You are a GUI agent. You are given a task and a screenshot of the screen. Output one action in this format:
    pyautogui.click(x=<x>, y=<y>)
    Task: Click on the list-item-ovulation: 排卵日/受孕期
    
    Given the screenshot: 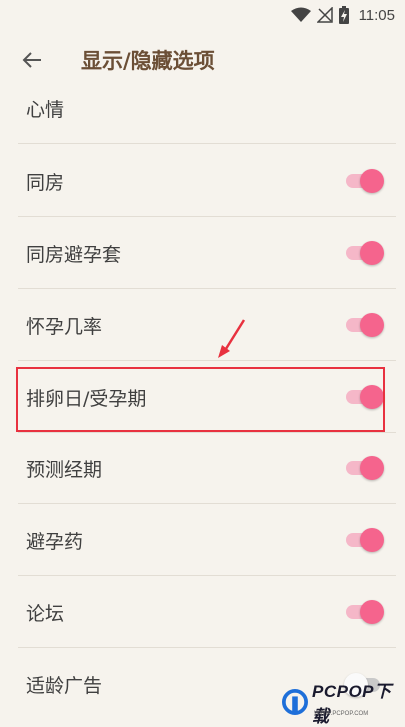 What is the action you would take?
    pyautogui.click(x=207, y=397)
    